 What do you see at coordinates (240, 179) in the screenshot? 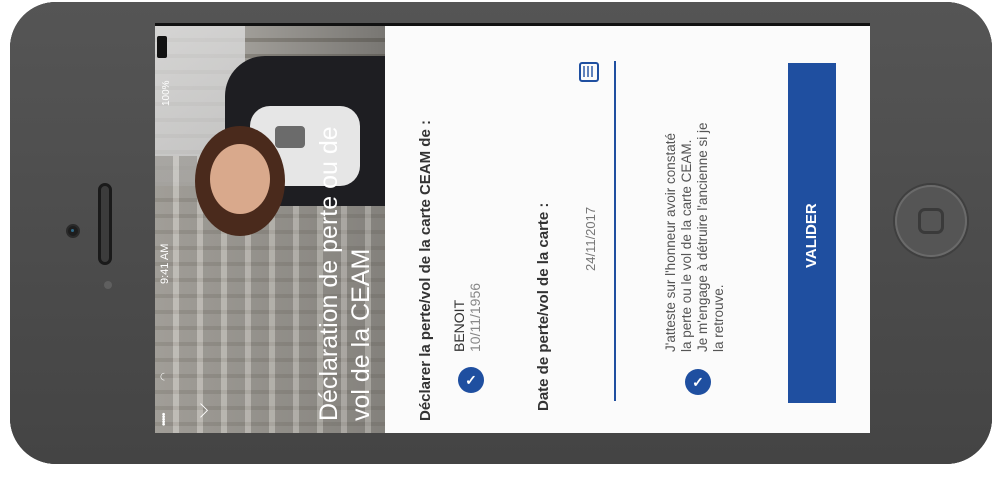
I see `photo-woman-face` at bounding box center [240, 179].